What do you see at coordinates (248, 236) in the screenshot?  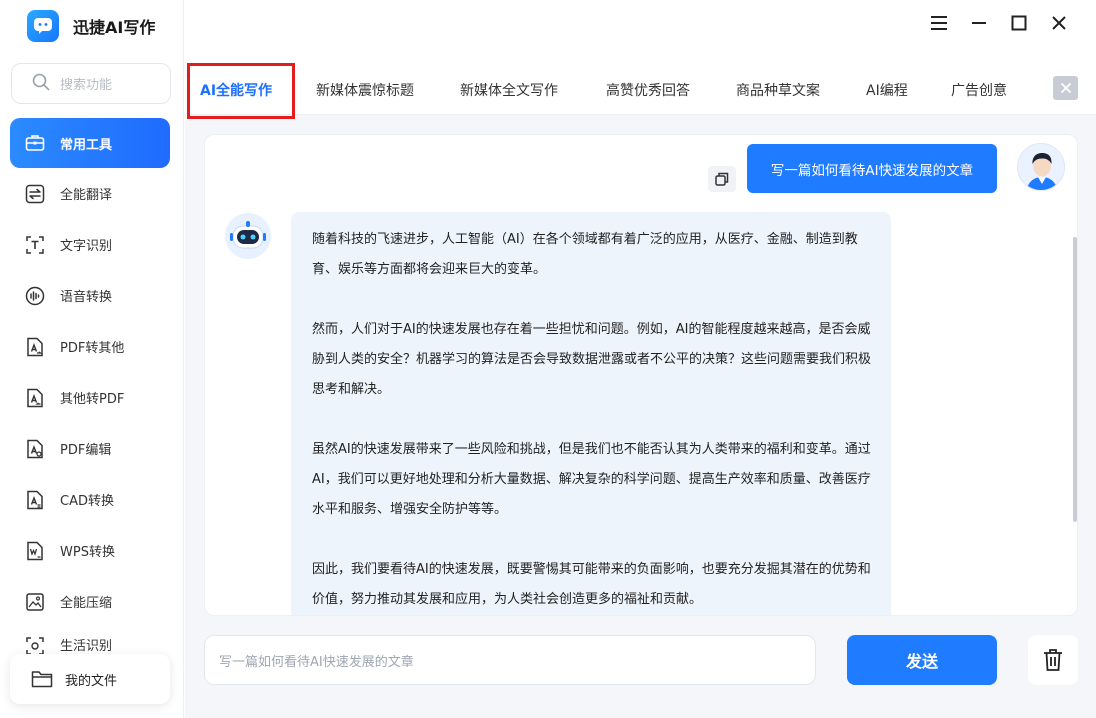 I see `bot-avatar` at bounding box center [248, 236].